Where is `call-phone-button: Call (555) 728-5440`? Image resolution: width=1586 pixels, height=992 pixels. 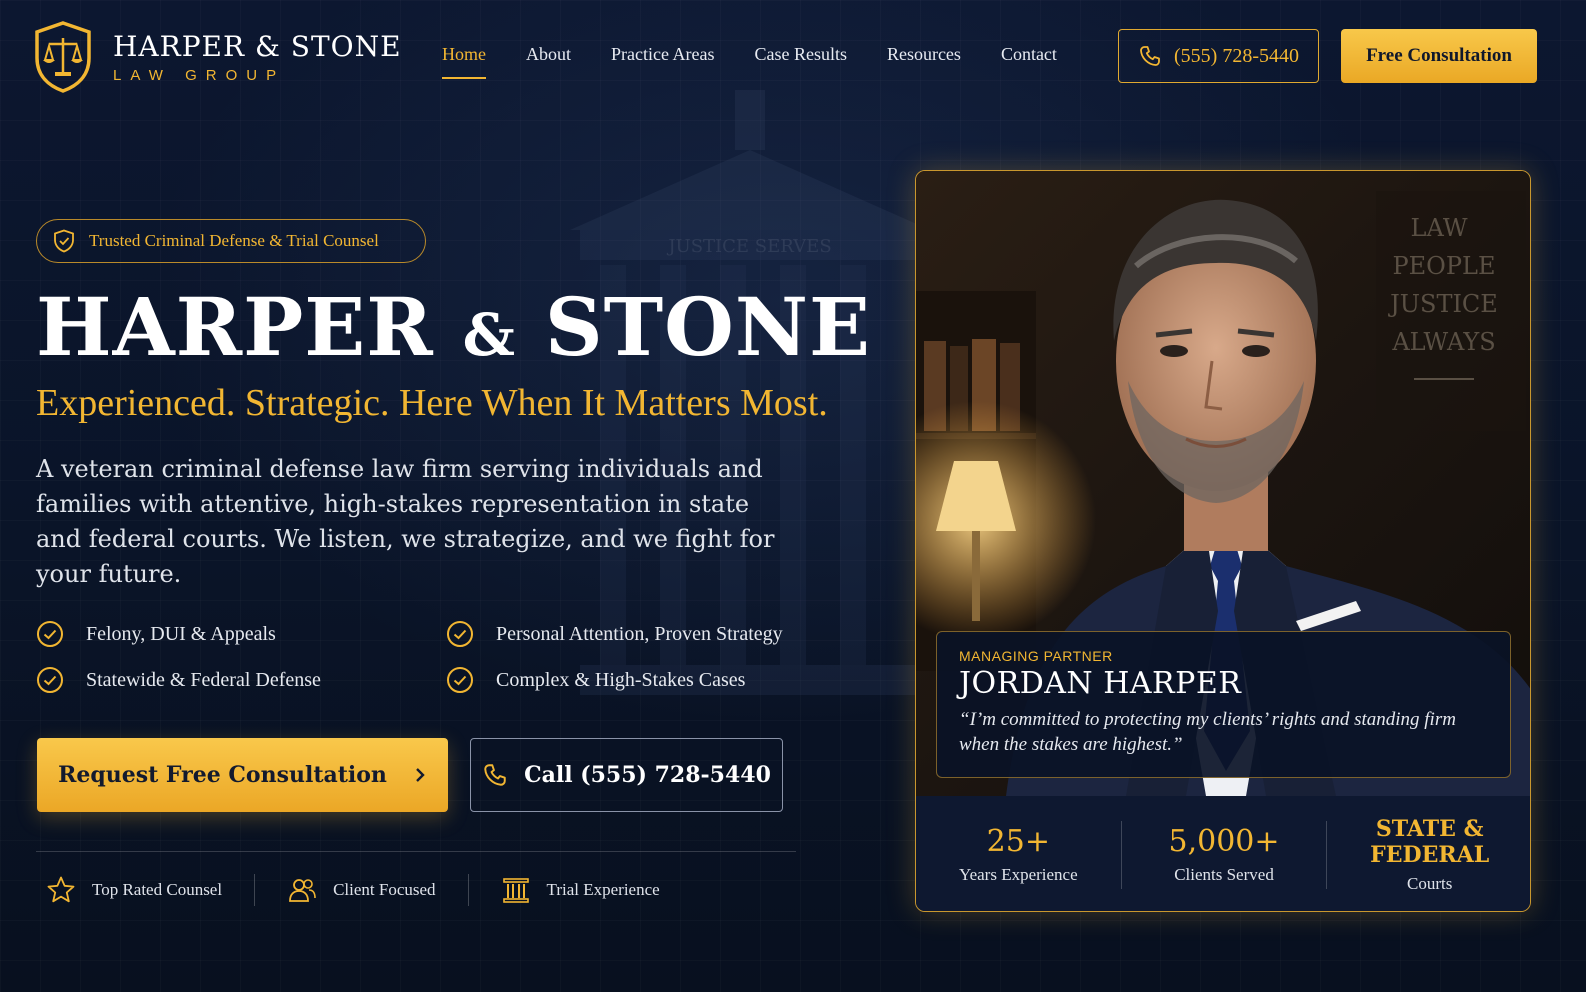
call-phone-button: Call (555) 728-5440 is located at coordinates (626, 775).